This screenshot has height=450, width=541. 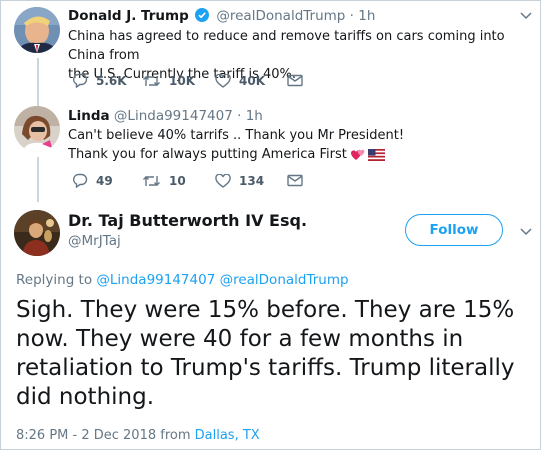 I want to click on retweet-count: 10K, so click(x=182, y=80).